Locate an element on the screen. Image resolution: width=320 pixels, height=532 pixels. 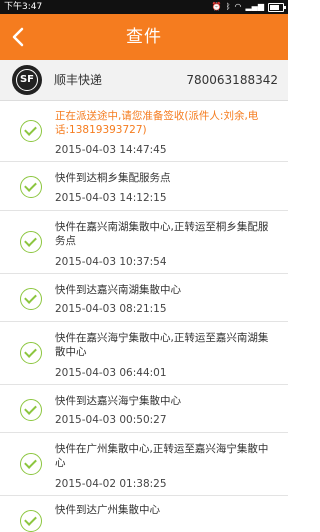
battery-icon is located at coordinates (277, 7).